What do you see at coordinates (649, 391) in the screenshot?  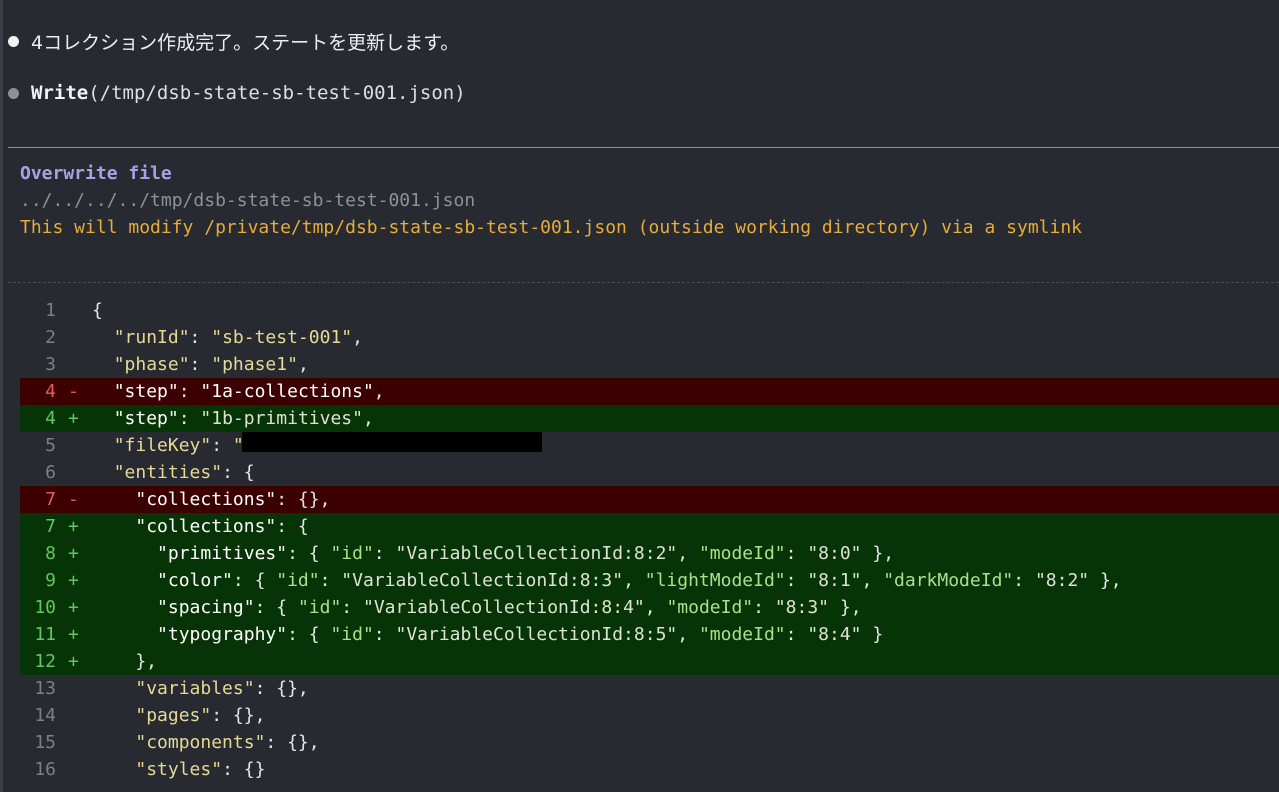 I see `diff-removed-line: 4- "step": "1a-collections",` at bounding box center [649, 391].